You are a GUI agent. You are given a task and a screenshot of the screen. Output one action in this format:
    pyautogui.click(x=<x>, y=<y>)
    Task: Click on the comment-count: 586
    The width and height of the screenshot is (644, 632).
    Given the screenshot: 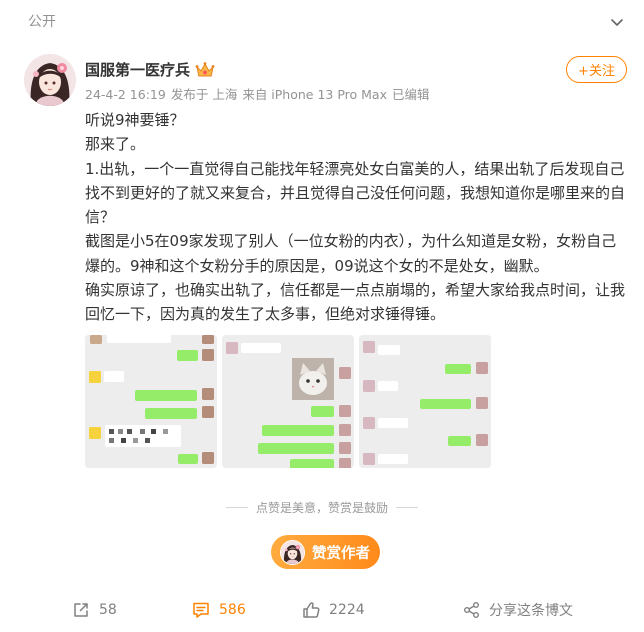 What is the action you would take?
    pyautogui.click(x=232, y=610)
    